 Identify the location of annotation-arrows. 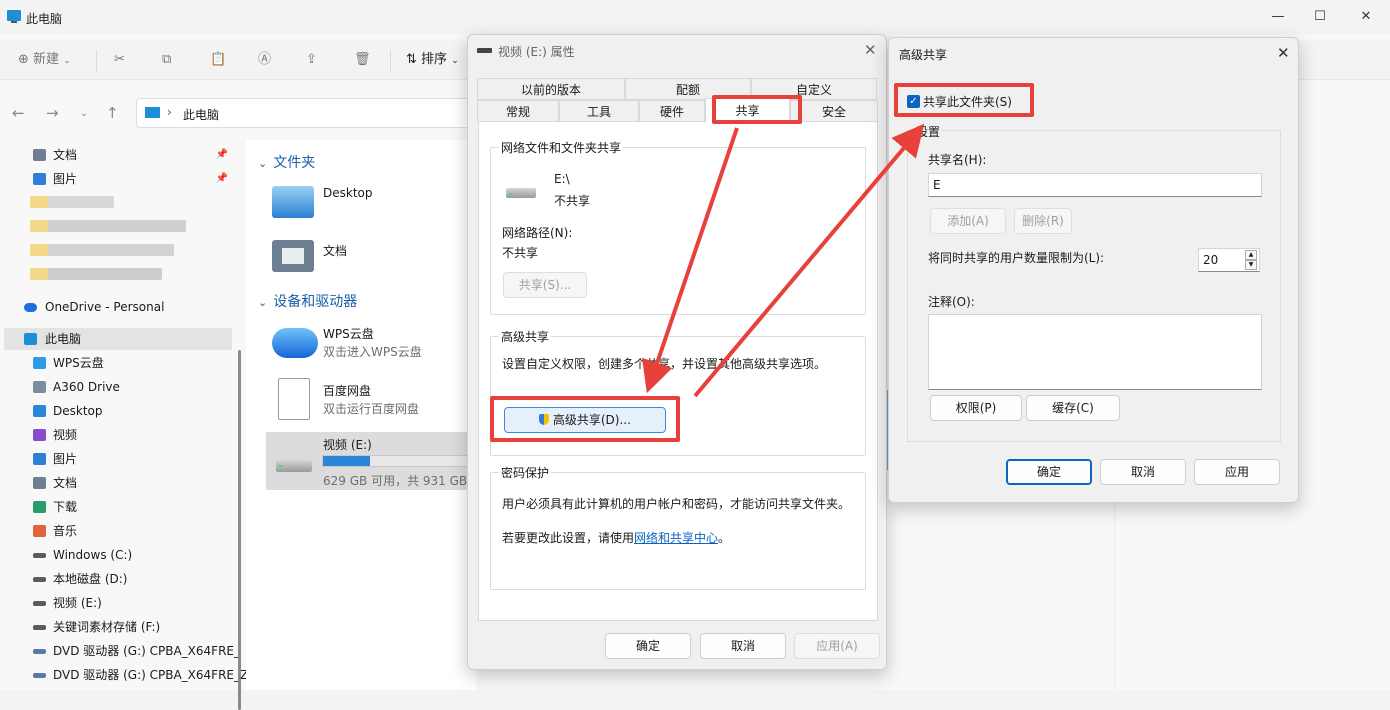
(783, 260).